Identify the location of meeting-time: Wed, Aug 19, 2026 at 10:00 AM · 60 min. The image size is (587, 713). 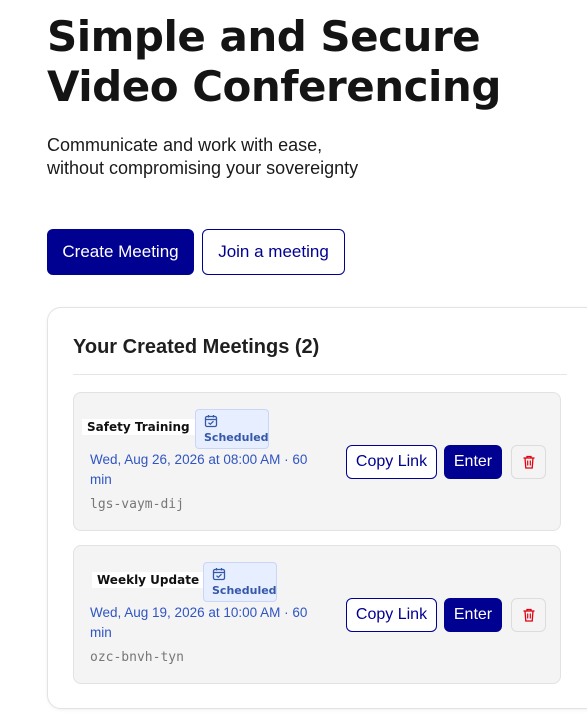
(199, 622).